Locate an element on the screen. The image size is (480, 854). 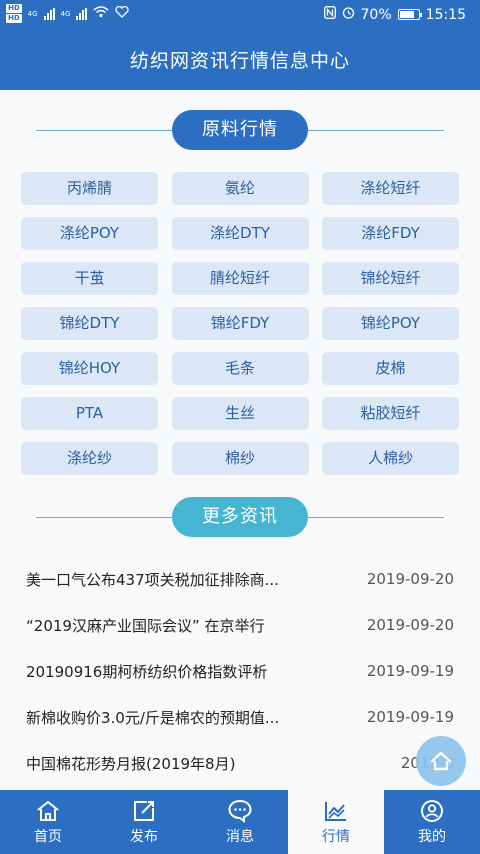
category-button: 粘胶短纤 is located at coordinates (390, 413).